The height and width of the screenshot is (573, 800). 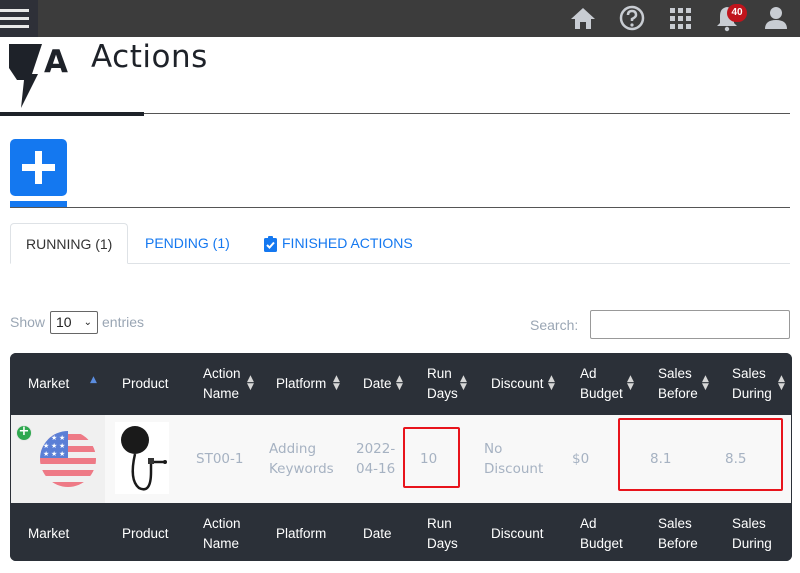 I want to click on column-header-discount: Discount, so click(x=517, y=384).